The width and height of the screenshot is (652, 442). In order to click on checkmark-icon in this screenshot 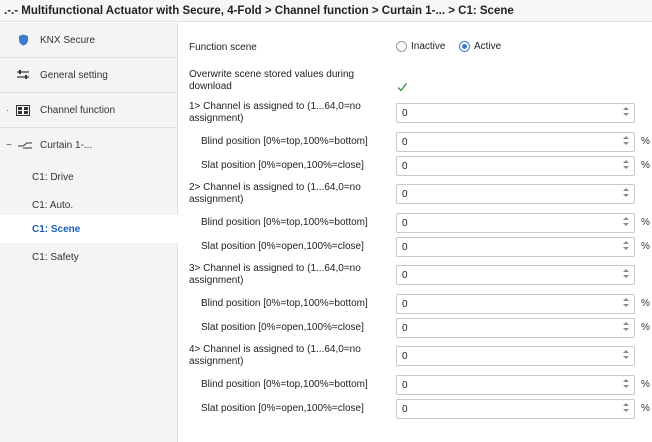, I will do `click(402, 87)`.